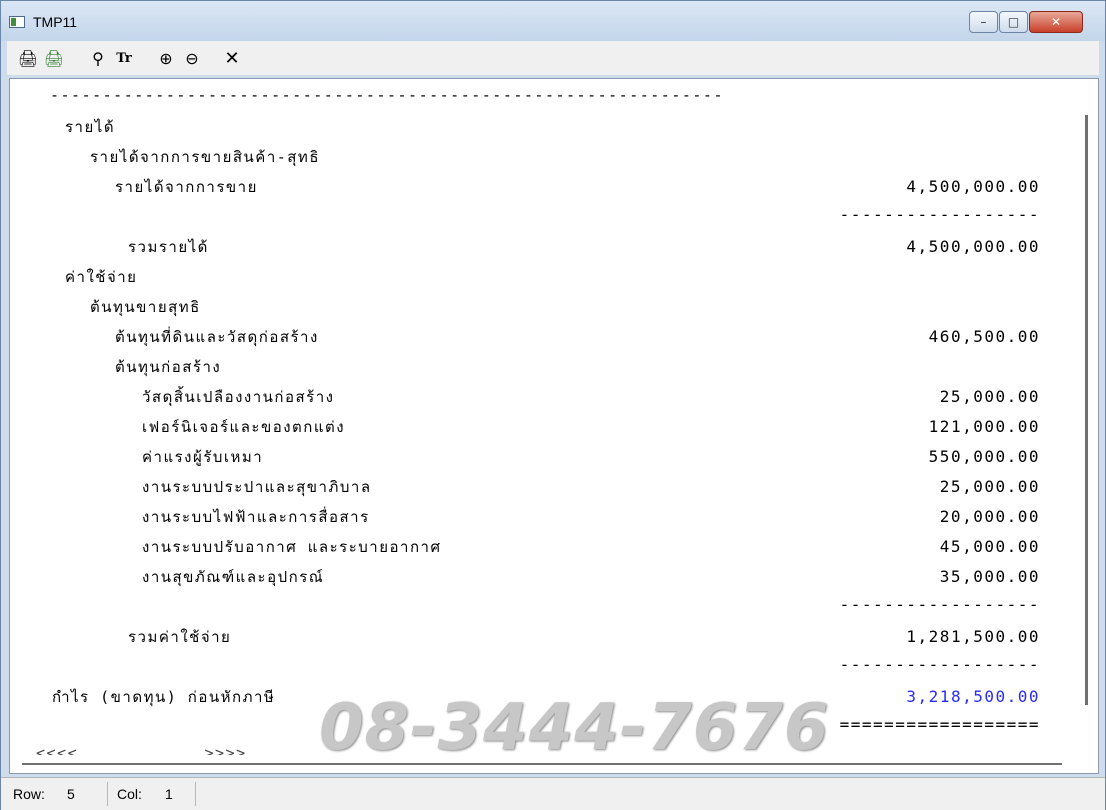 The height and width of the screenshot is (810, 1106). I want to click on vertical-scrollbar, so click(1087, 417).